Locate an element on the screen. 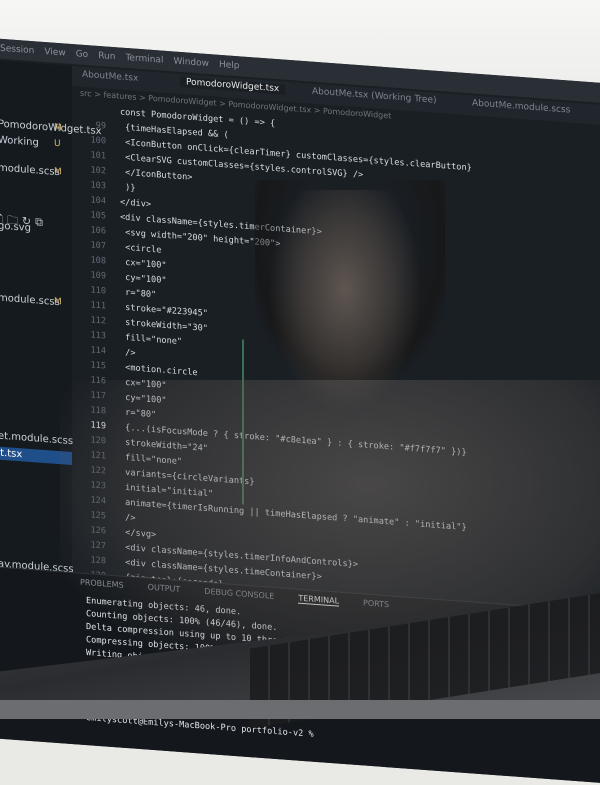 The image size is (600, 785). laptop-edge is located at coordinates (300, 709).